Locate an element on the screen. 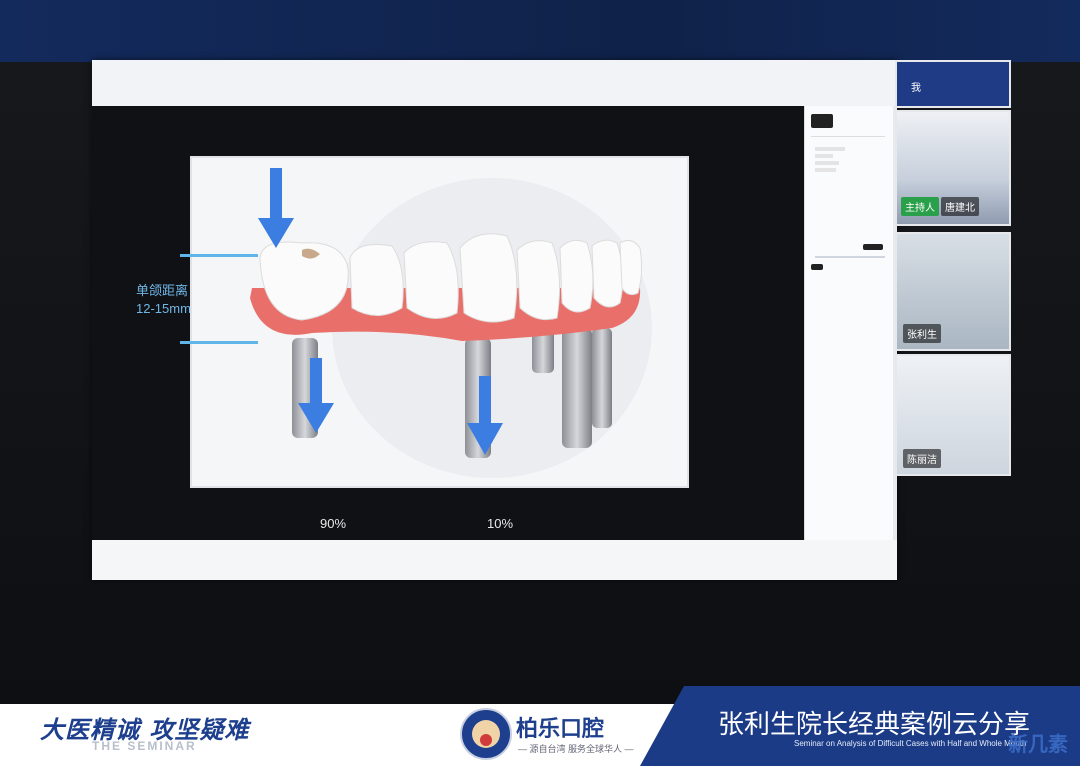 This screenshot has width=1080, height=766. measure-label-line1: 单颌距离 is located at coordinates (162, 290).